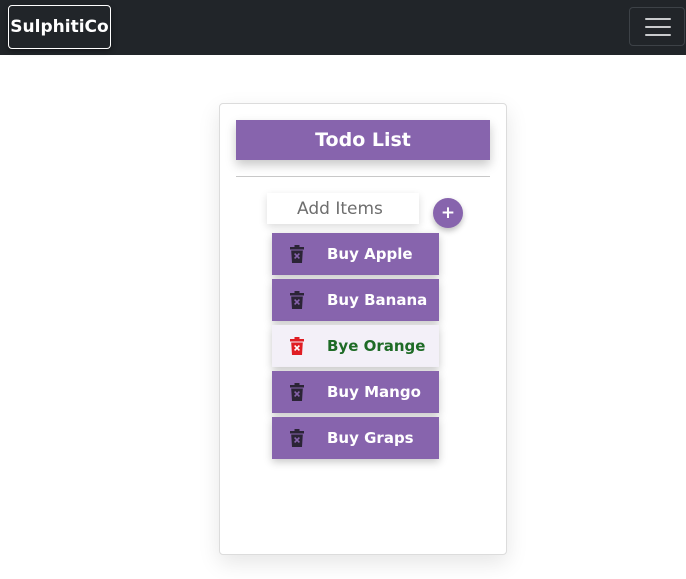  I want to click on todo-item-label: Buy Apple, so click(370, 254).